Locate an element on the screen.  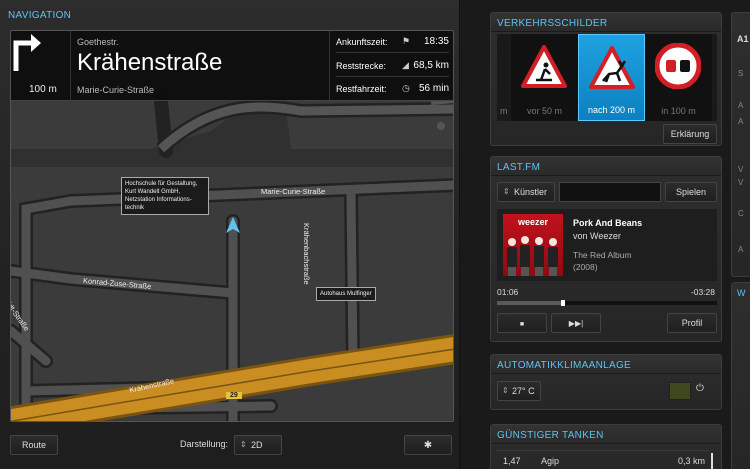
scrollbar is located at coordinates (712, 461).